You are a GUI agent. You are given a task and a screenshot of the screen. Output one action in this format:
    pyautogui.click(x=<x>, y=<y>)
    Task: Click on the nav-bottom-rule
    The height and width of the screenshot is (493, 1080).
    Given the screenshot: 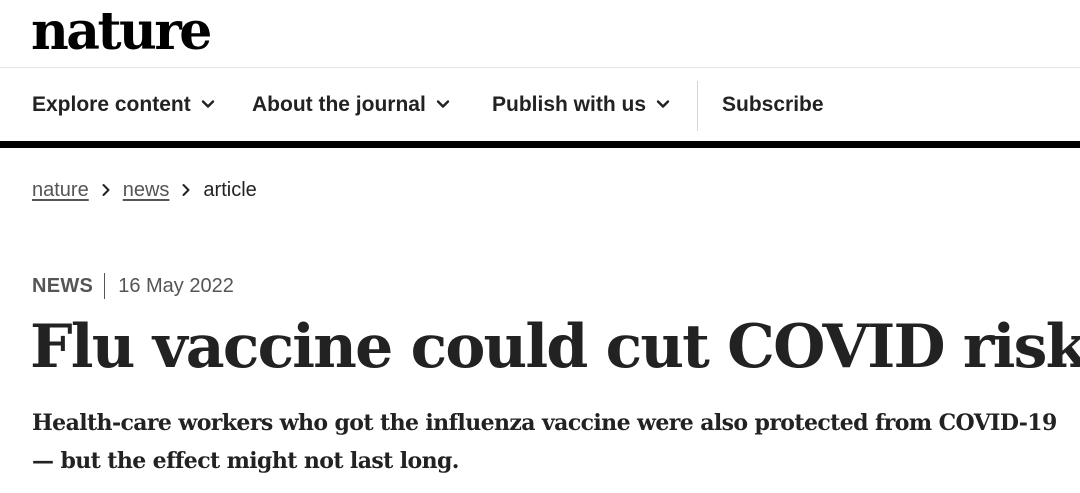 What is the action you would take?
    pyautogui.click(x=540, y=144)
    